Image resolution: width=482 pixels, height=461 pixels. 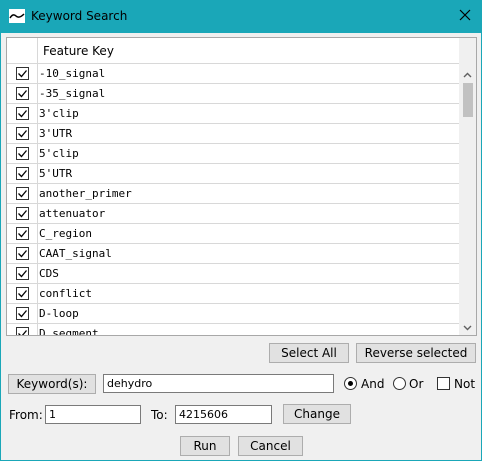 What do you see at coordinates (59, 113) in the screenshot?
I see `feature-key-cell: 3'clip` at bounding box center [59, 113].